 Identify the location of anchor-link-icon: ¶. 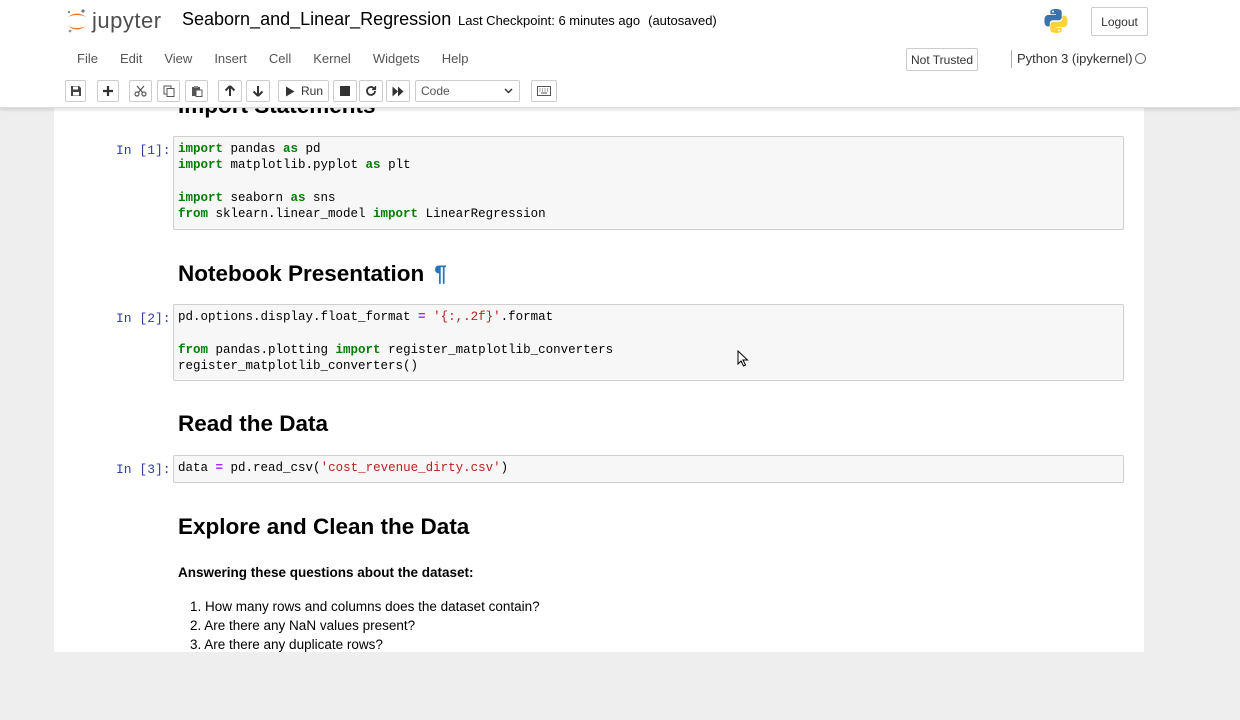
(440, 273).